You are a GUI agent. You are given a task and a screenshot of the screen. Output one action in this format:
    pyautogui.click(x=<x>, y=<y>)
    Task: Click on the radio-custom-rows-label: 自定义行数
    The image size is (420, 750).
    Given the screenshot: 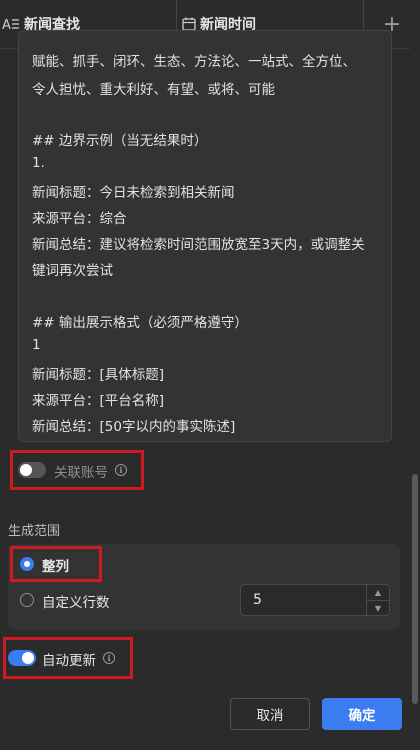 What is the action you would take?
    pyautogui.click(x=76, y=601)
    